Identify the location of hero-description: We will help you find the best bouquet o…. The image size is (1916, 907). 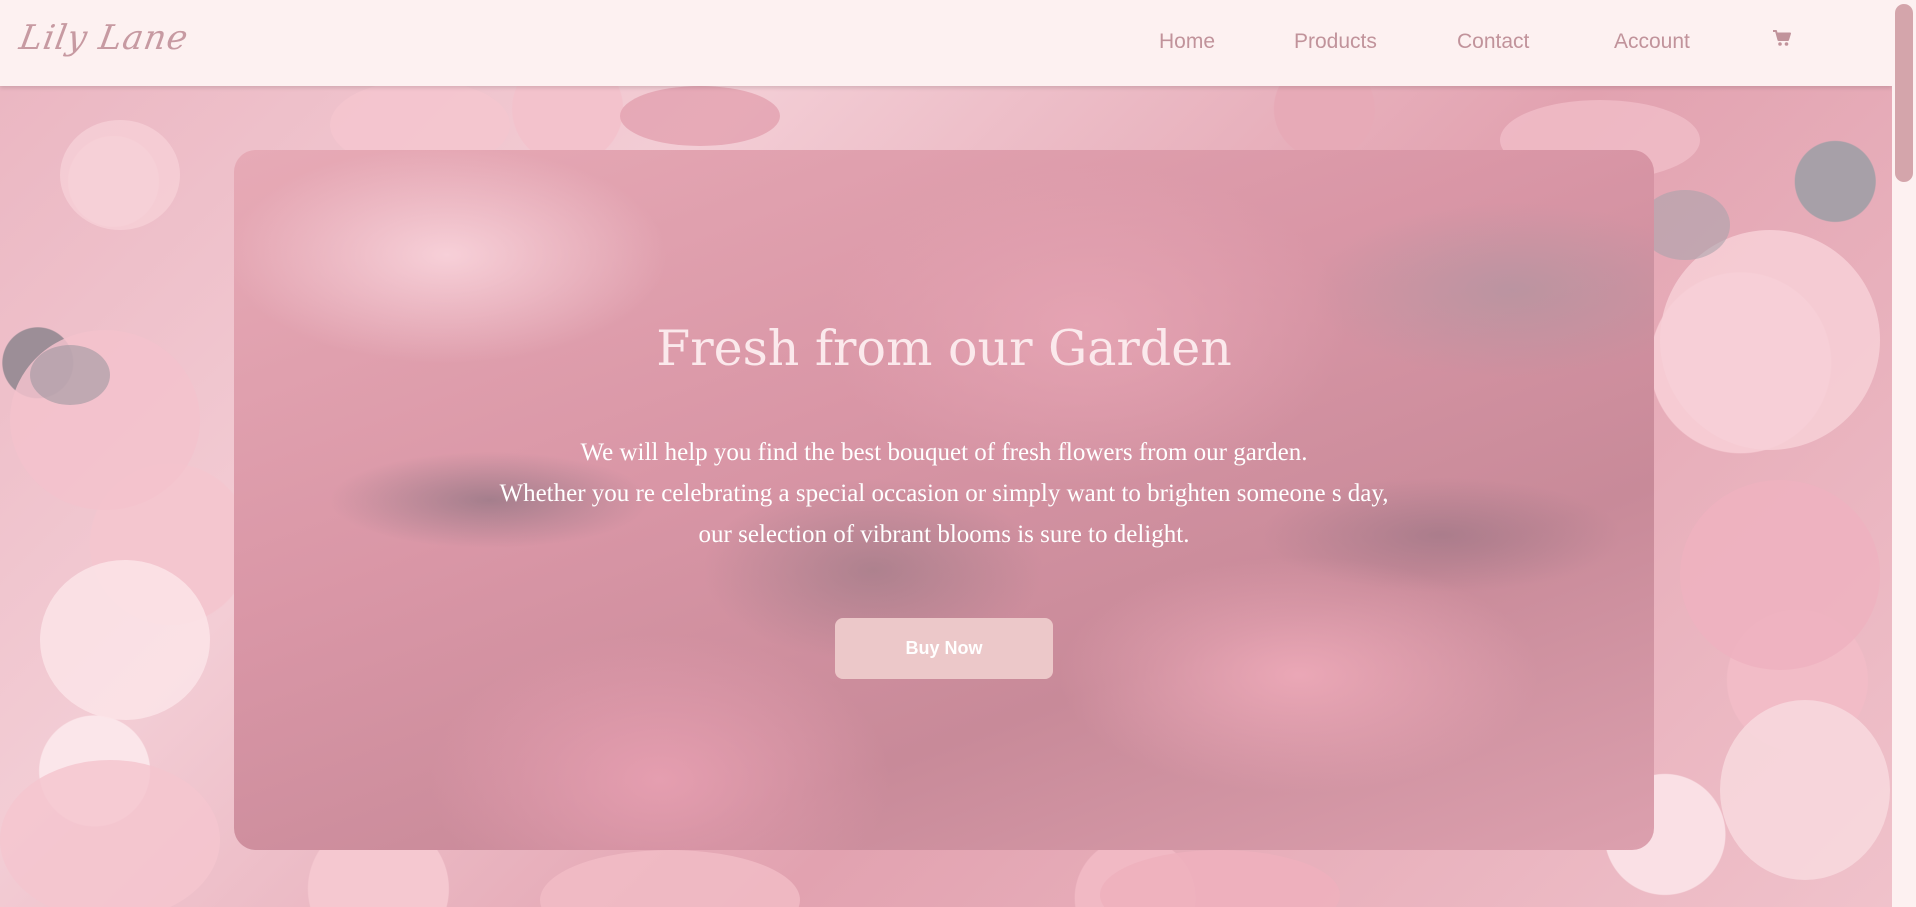
(944, 493).